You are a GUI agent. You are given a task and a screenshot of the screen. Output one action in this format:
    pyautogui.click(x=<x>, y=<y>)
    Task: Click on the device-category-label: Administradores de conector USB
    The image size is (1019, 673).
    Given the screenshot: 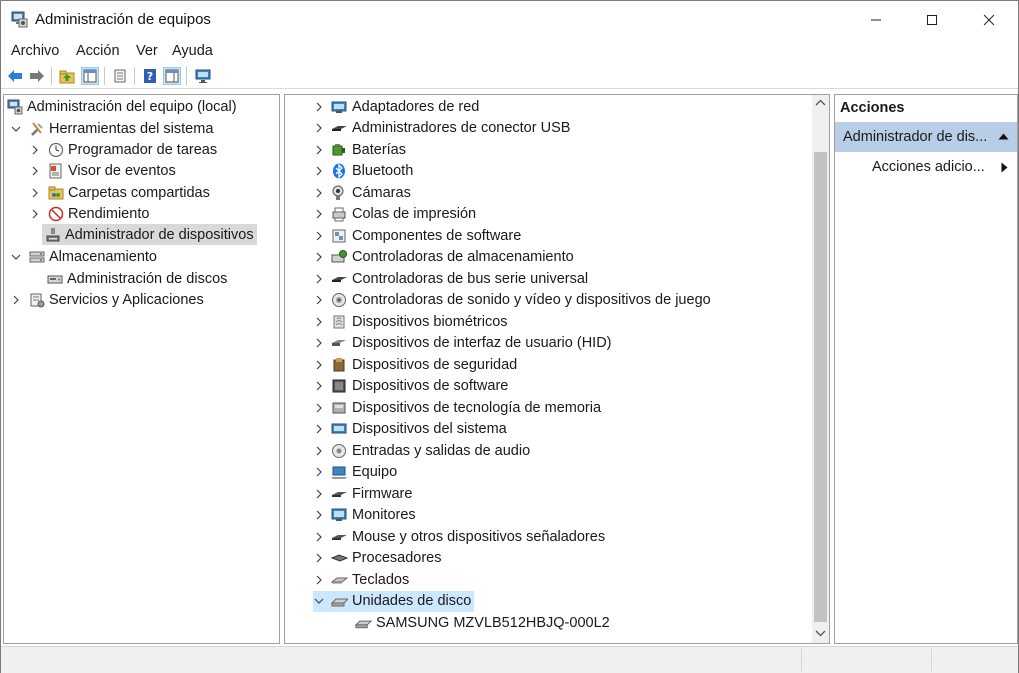 What is the action you would take?
    pyautogui.click(x=461, y=128)
    